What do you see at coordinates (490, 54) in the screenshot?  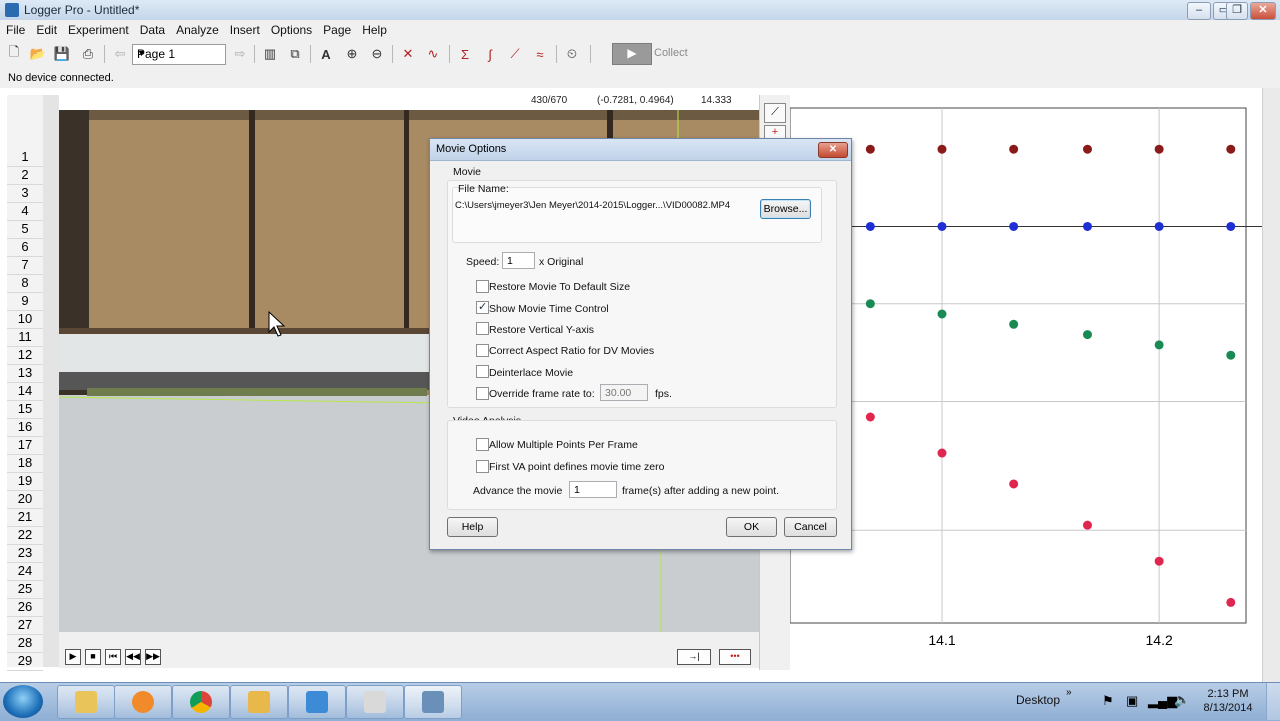 I see `integral-icon: ∫` at bounding box center [490, 54].